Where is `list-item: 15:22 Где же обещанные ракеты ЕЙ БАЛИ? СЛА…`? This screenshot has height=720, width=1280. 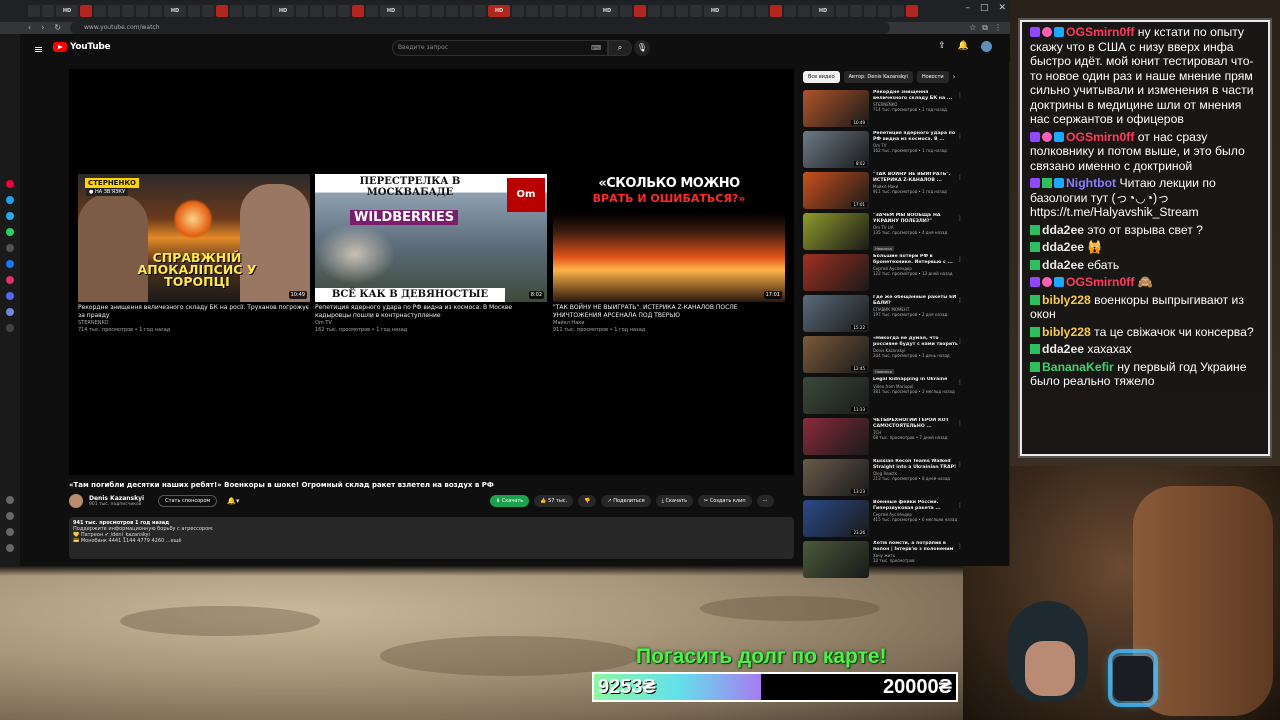
list-item: 15:22 Где же обещанные ракеты ЕЙ БАЛИ? СЛА… is located at coordinates (883, 315).